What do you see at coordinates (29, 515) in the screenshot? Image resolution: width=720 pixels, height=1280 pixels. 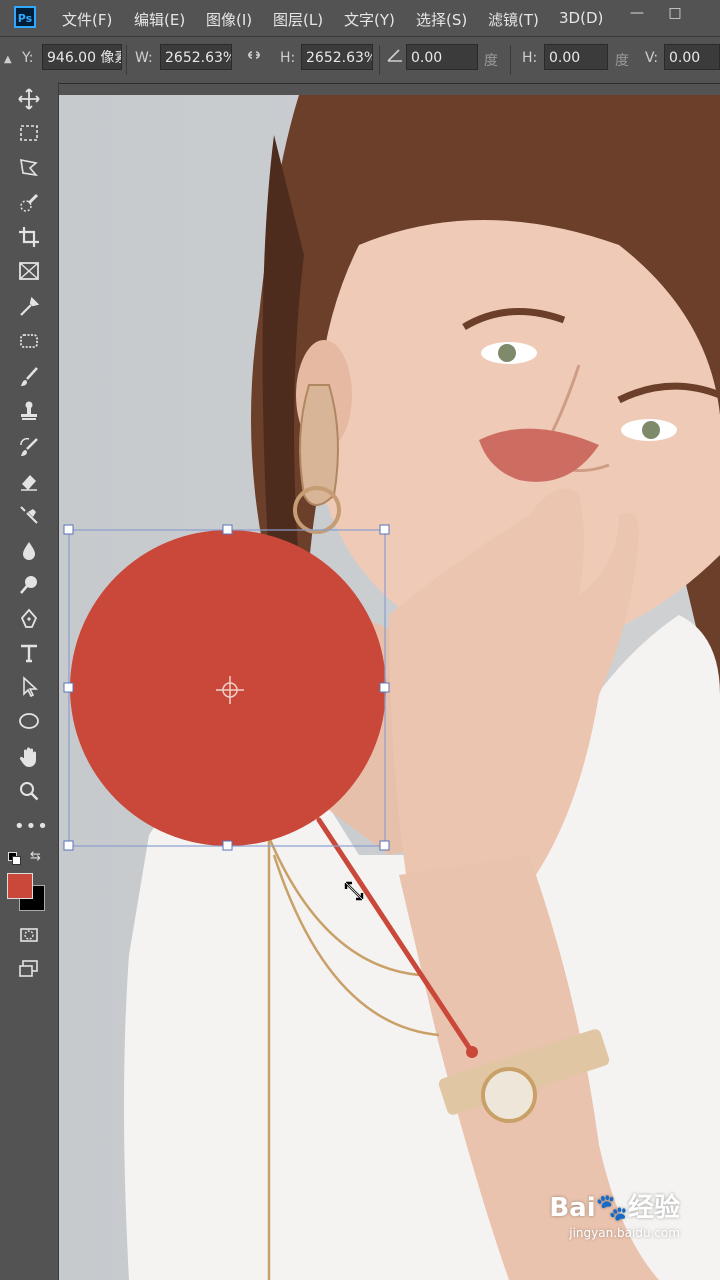 I see `gradient-tool-icon` at bounding box center [29, 515].